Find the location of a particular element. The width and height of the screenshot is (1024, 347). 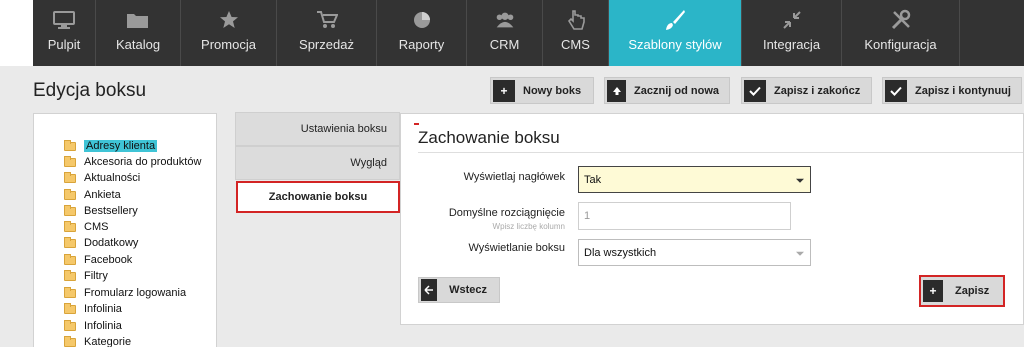

page-title: Edycja boksu is located at coordinates (90, 90).